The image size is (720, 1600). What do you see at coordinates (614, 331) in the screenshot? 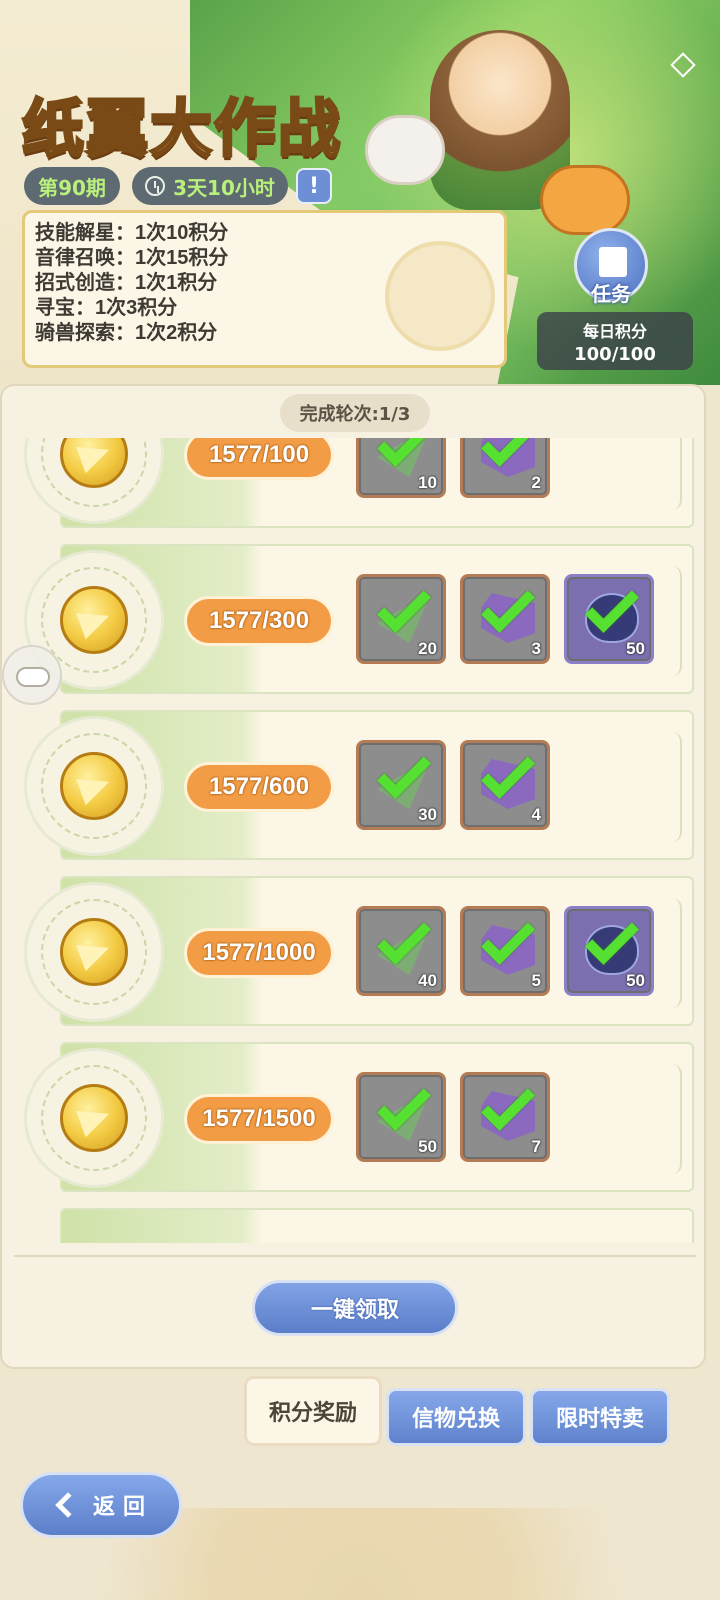
I see `daily-points-title: 每日积分` at bounding box center [614, 331].